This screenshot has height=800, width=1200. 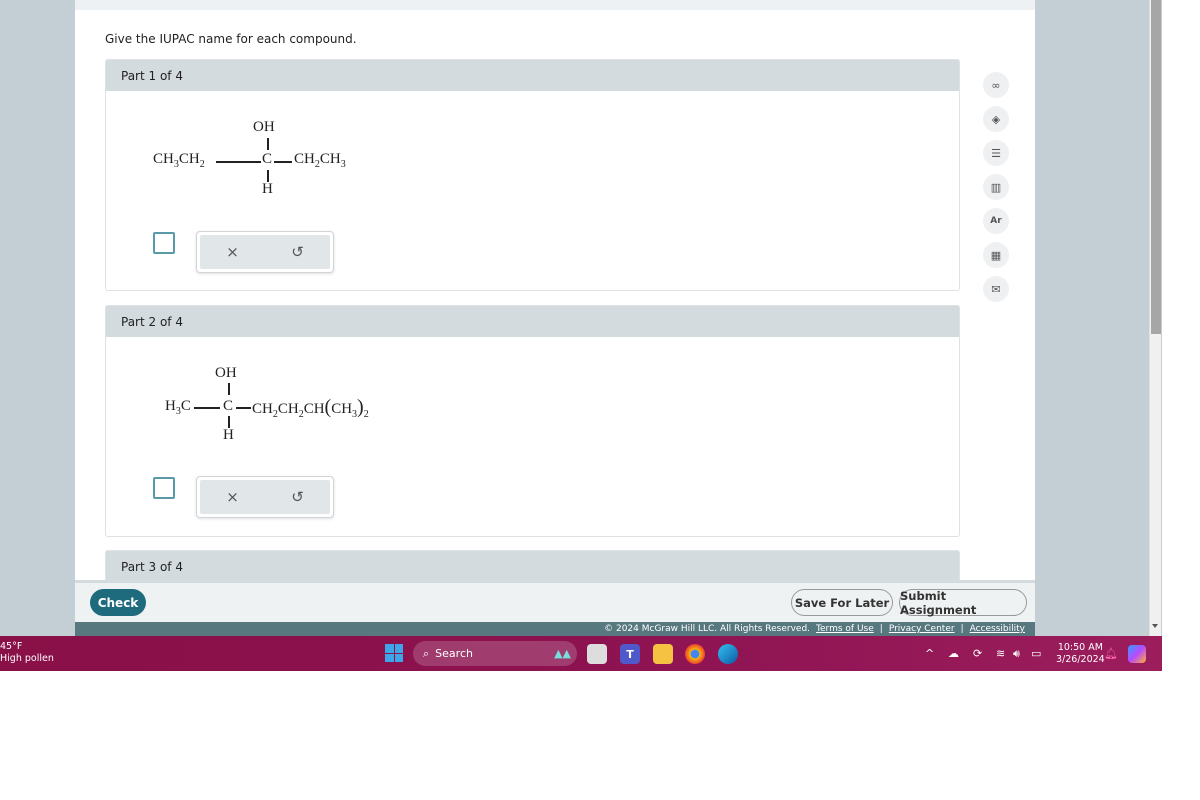 I want to click on weather-widget: 45°F High pollen, so click(x=27, y=653).